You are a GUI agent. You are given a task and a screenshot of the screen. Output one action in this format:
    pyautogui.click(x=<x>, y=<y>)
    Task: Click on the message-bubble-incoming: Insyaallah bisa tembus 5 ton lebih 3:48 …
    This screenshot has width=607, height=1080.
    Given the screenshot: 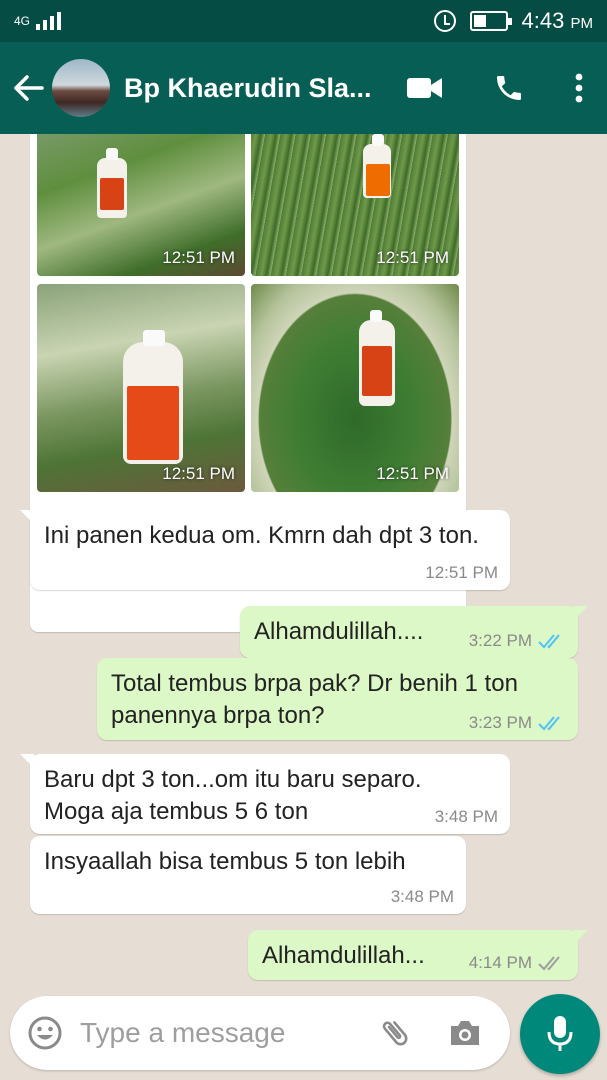 What is the action you would take?
    pyautogui.click(x=248, y=875)
    